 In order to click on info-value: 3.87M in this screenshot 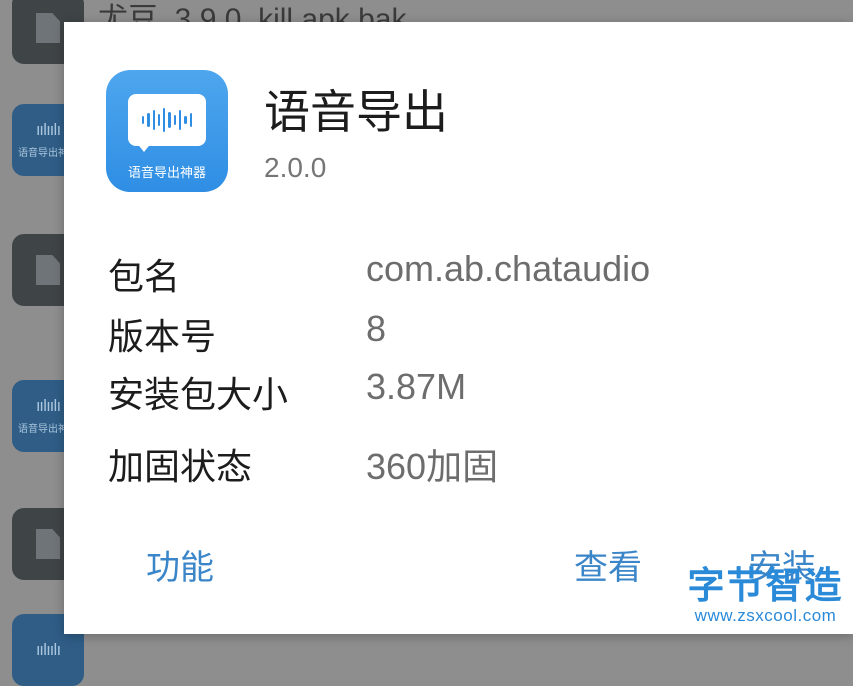, I will do `click(416, 386)`.